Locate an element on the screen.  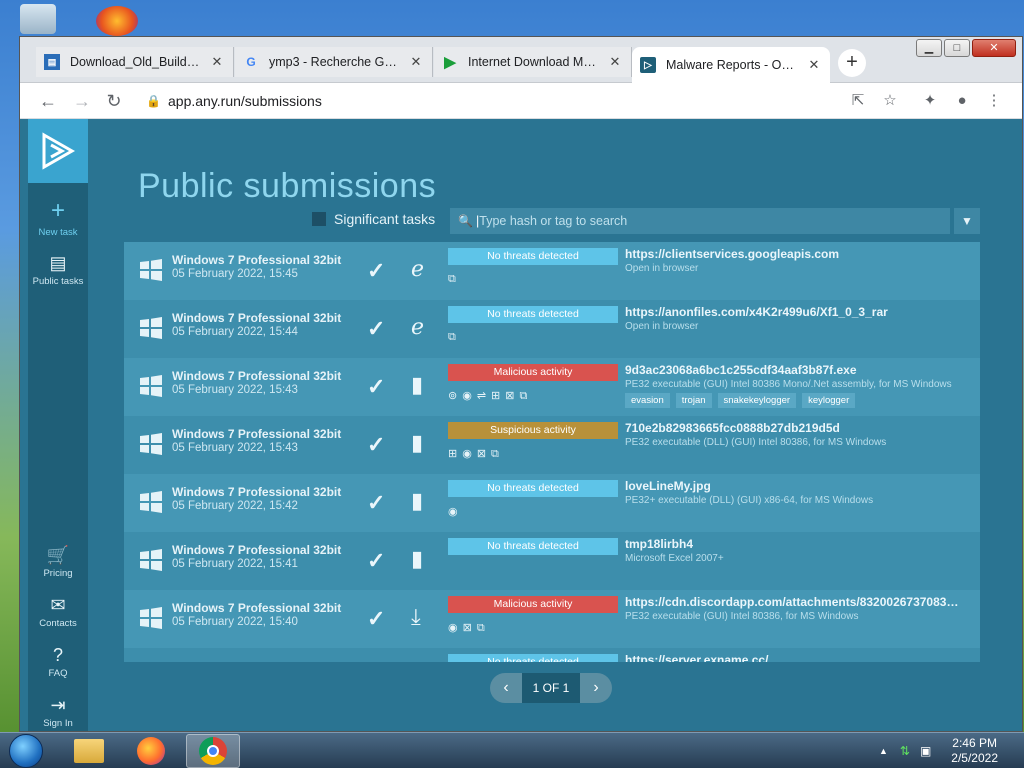
prev-page-button: ‹ is located at coordinates (506, 688).